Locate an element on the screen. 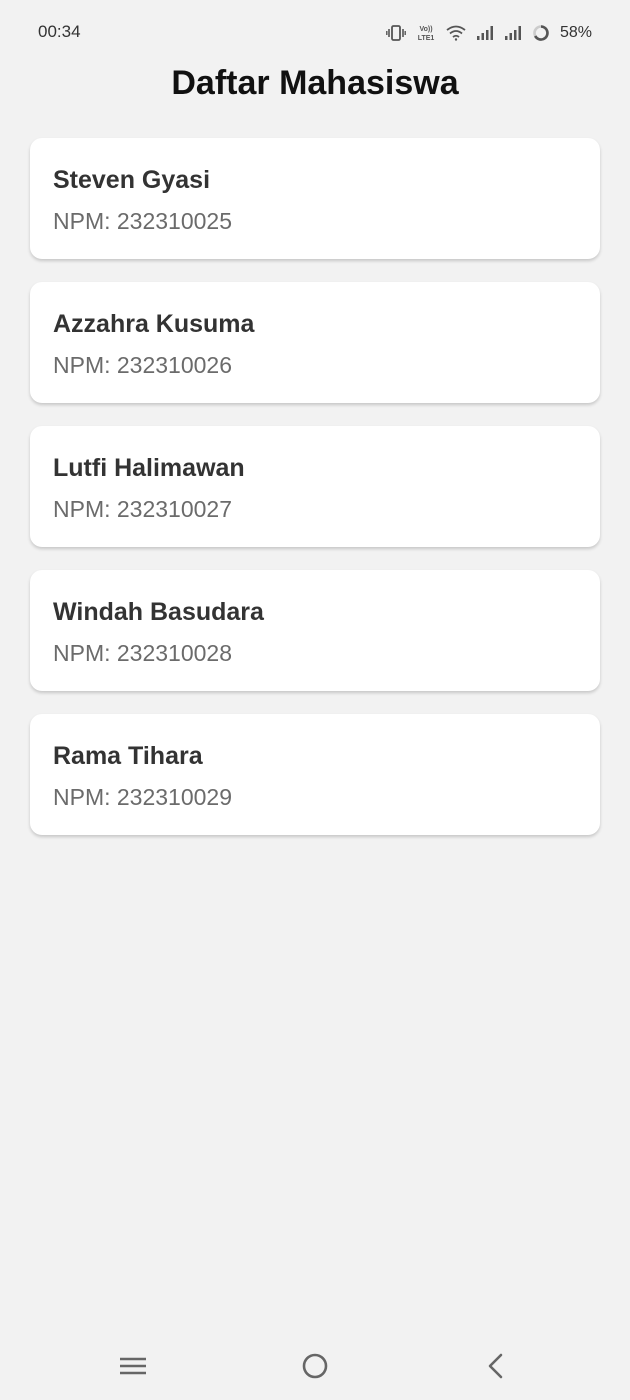  status-bar: 00:34 Vo)) LTE1 58% is located at coordinates (315, 33).